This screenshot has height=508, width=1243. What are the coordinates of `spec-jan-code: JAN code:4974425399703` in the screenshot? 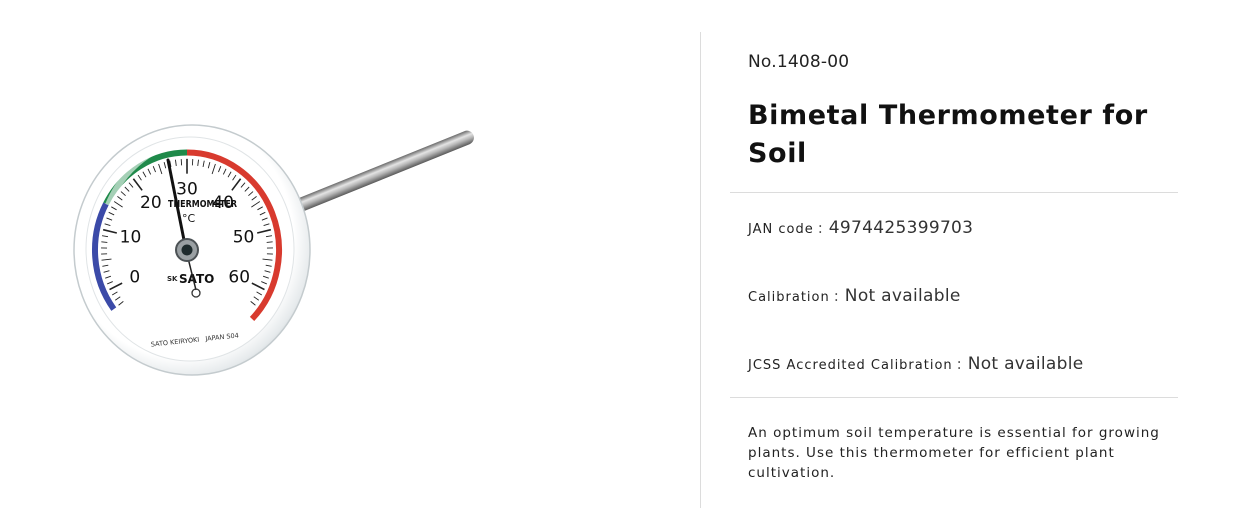 It's located at (860, 228).